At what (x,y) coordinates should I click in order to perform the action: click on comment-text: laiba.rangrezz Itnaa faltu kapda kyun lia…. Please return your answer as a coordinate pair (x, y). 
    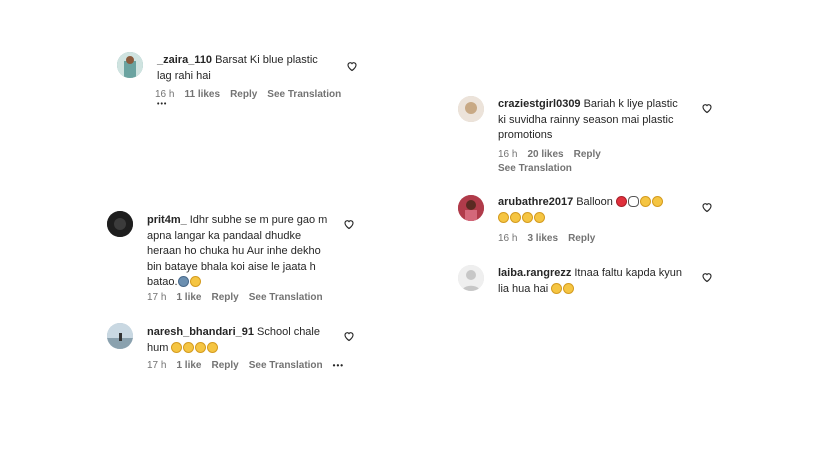
    Looking at the image, I should click on (590, 281).